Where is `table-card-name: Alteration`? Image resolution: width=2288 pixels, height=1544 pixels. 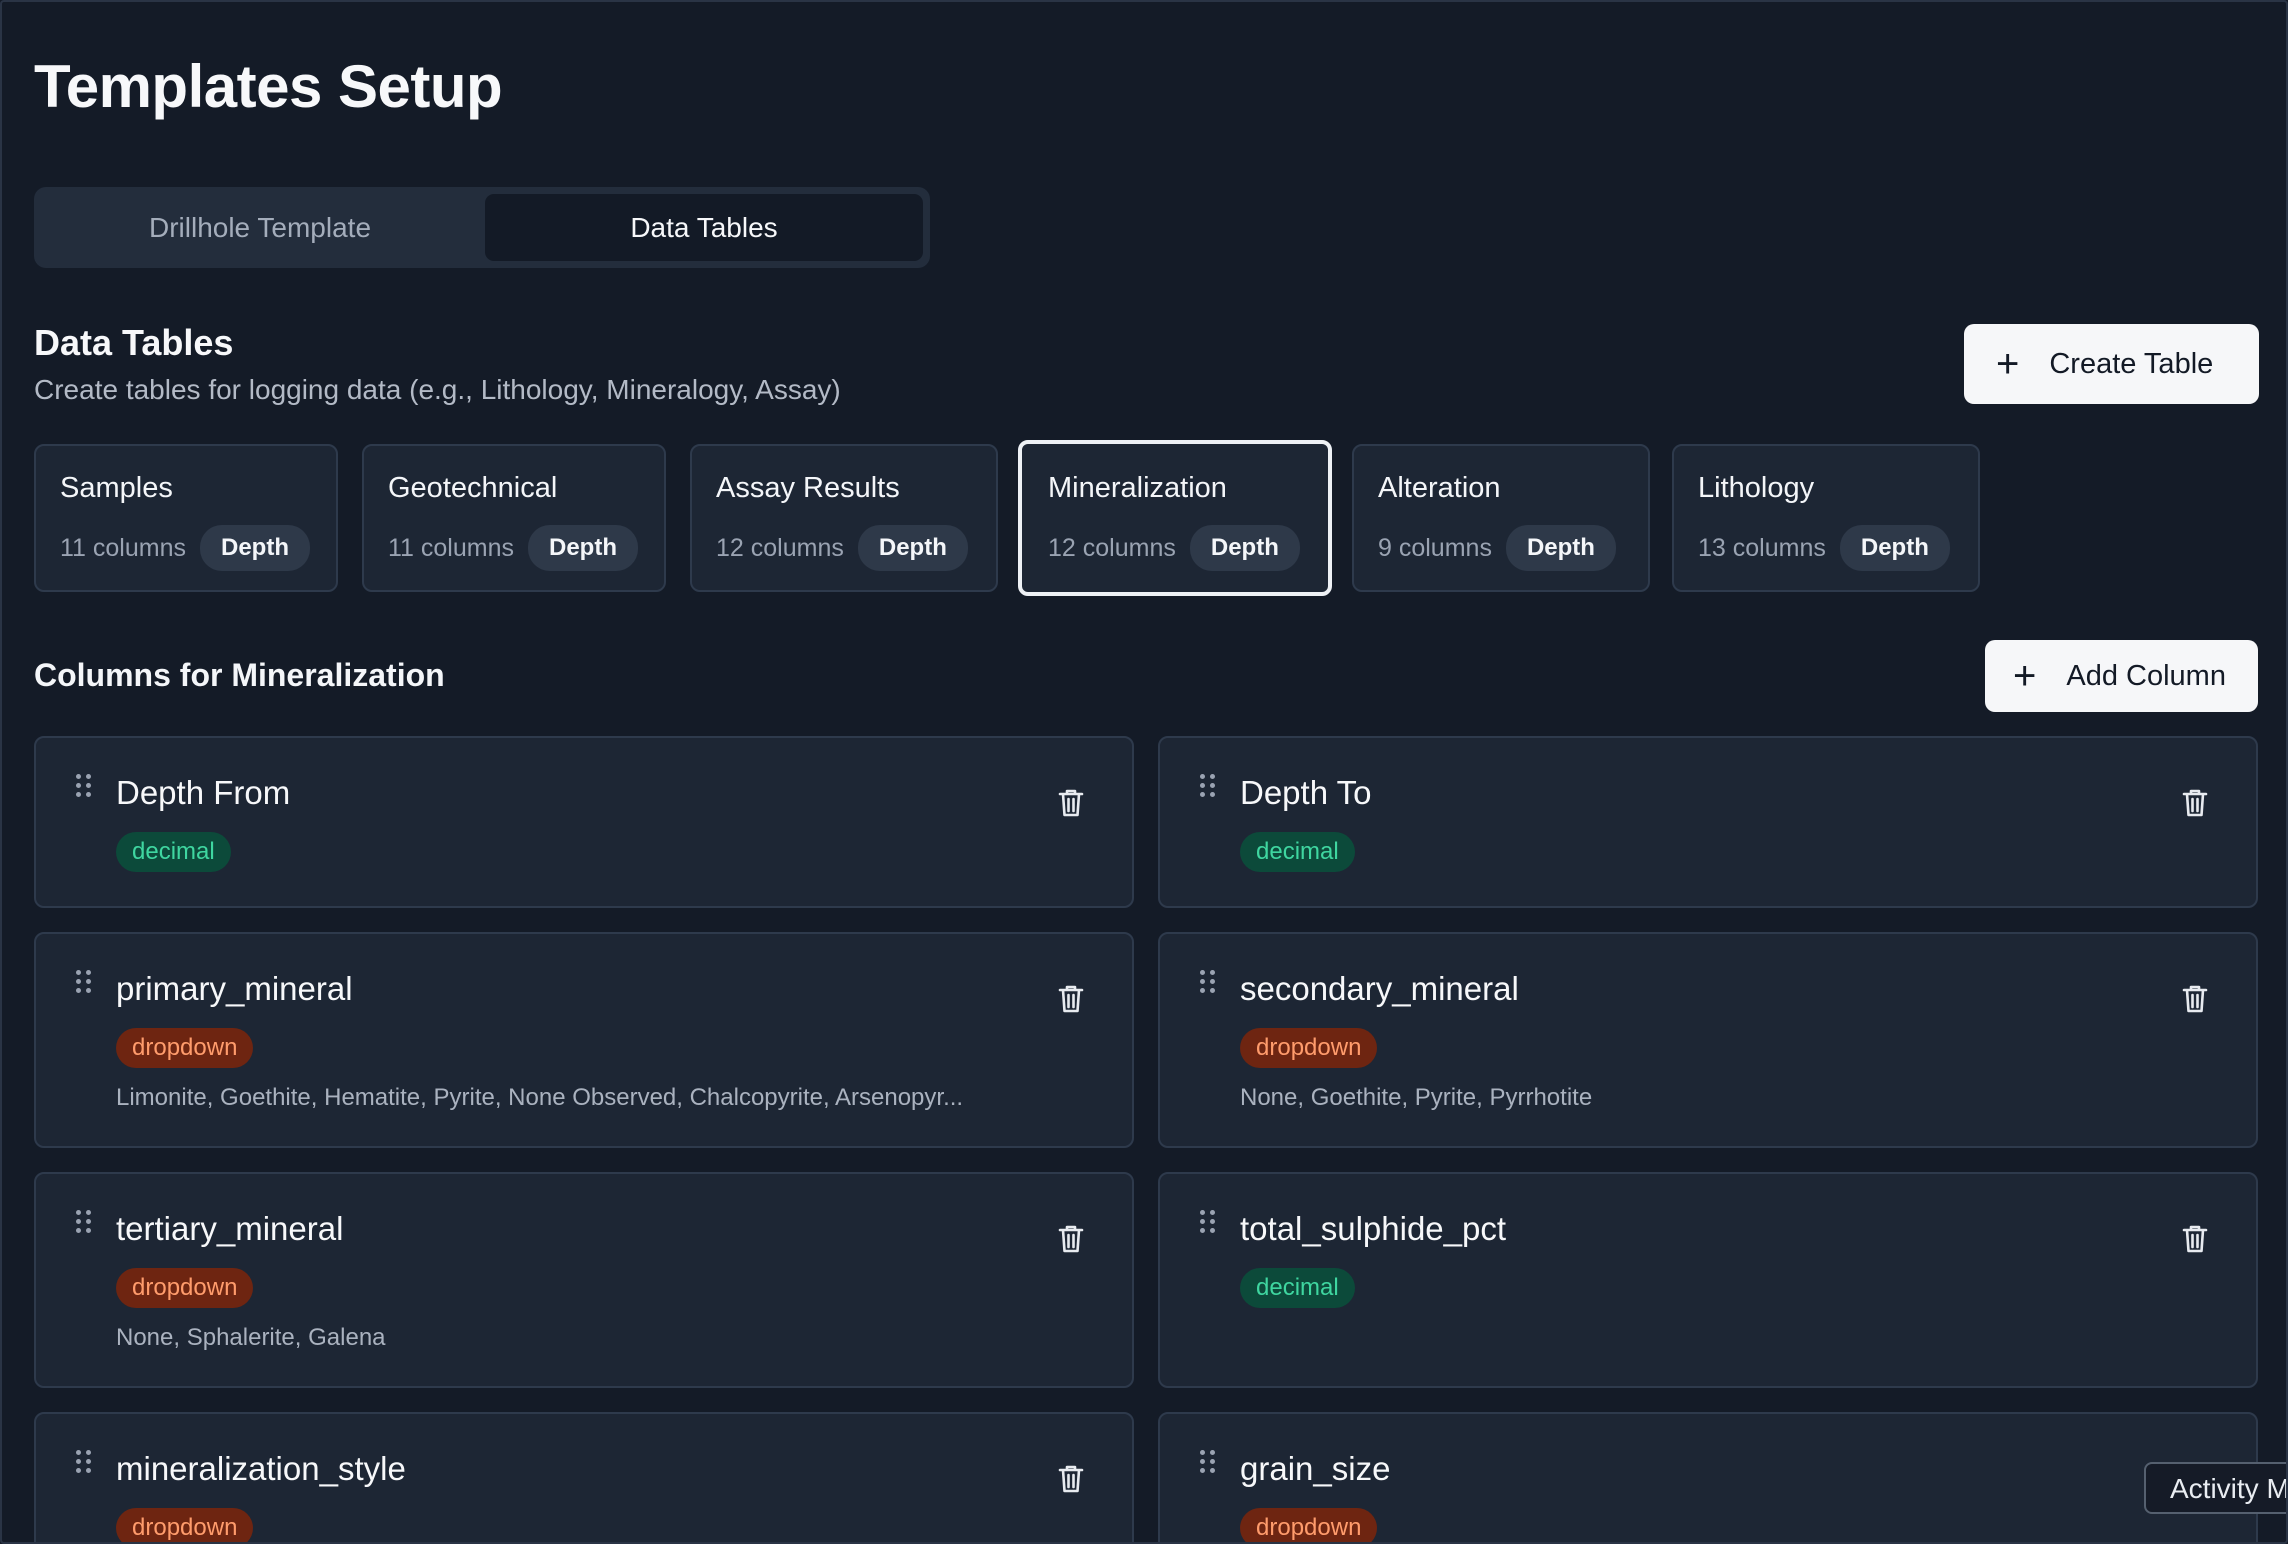 table-card-name: Alteration is located at coordinates (1439, 488).